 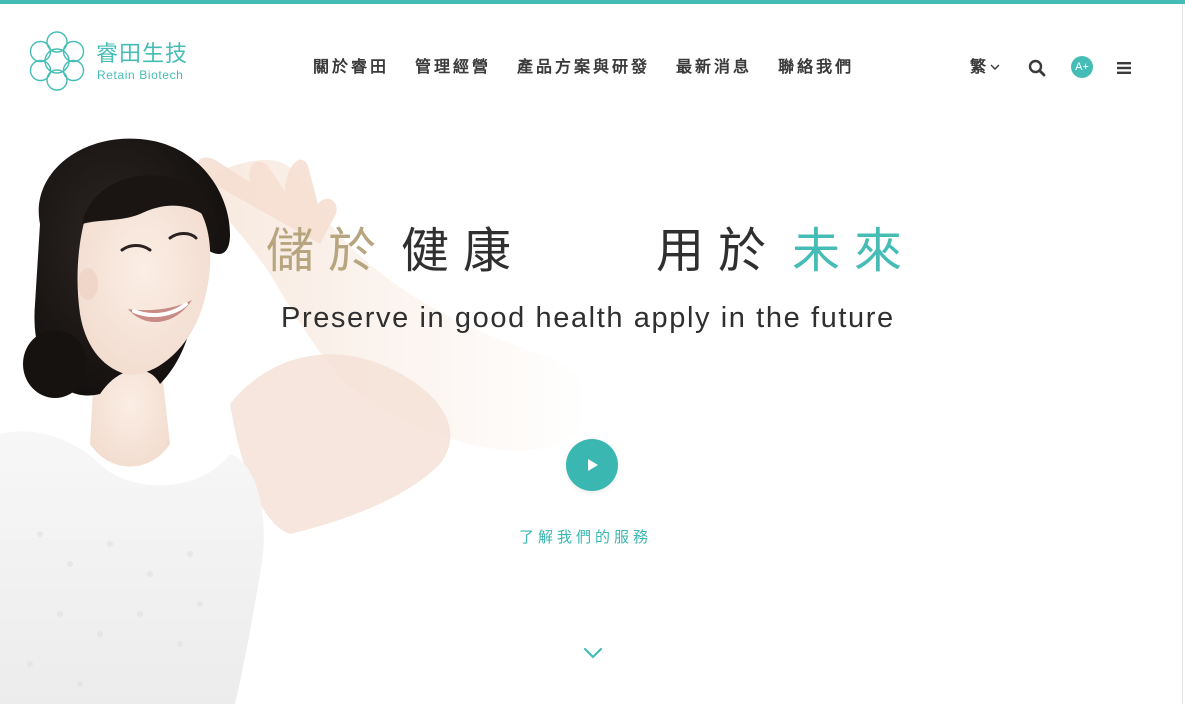 What do you see at coordinates (854, 251) in the screenshot?
I see `tagline-cn-part4: 未來` at bounding box center [854, 251].